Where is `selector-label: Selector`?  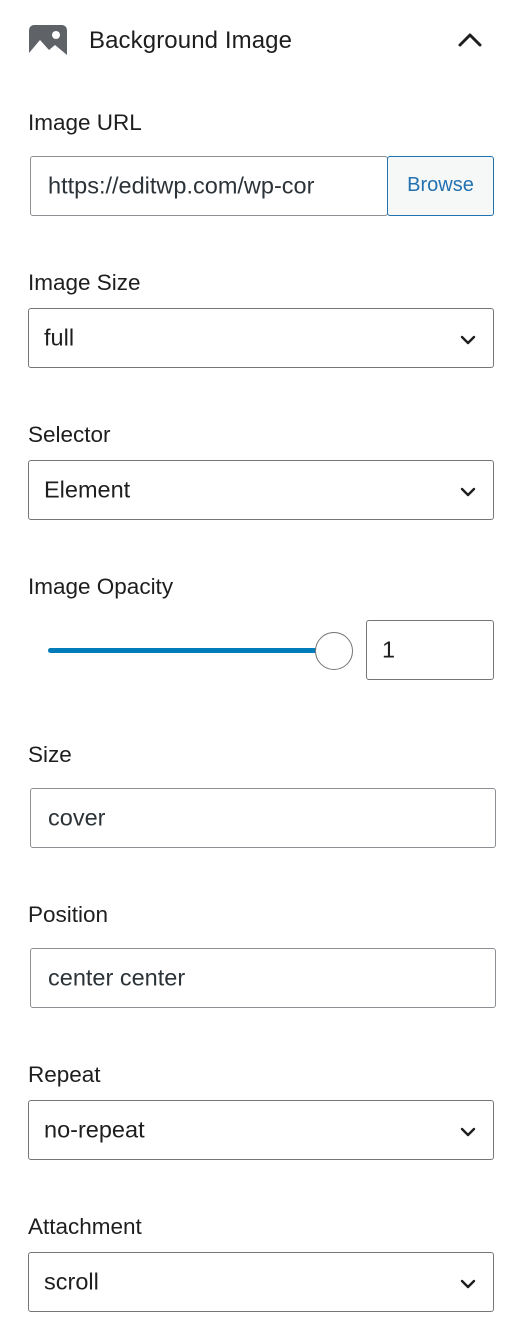
selector-label: Selector is located at coordinates (69, 434).